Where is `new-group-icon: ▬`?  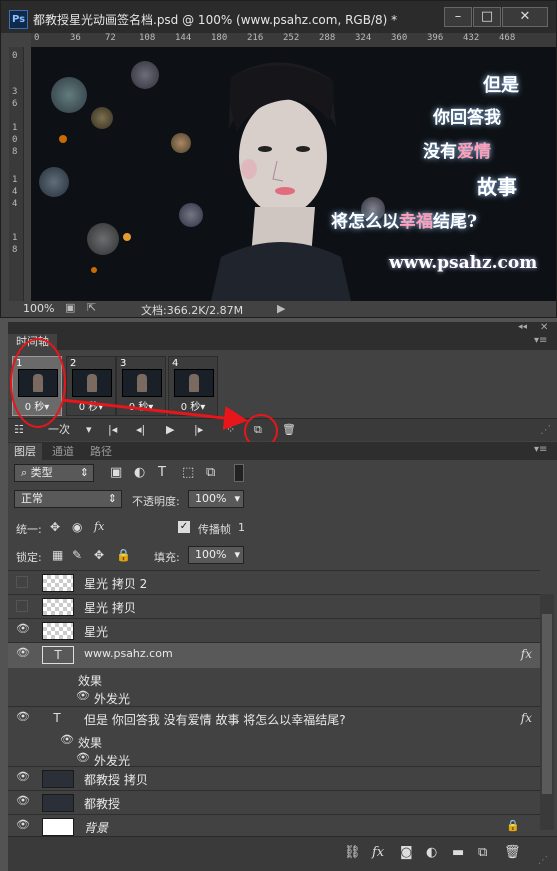 new-group-icon: ▬ is located at coordinates (458, 852).